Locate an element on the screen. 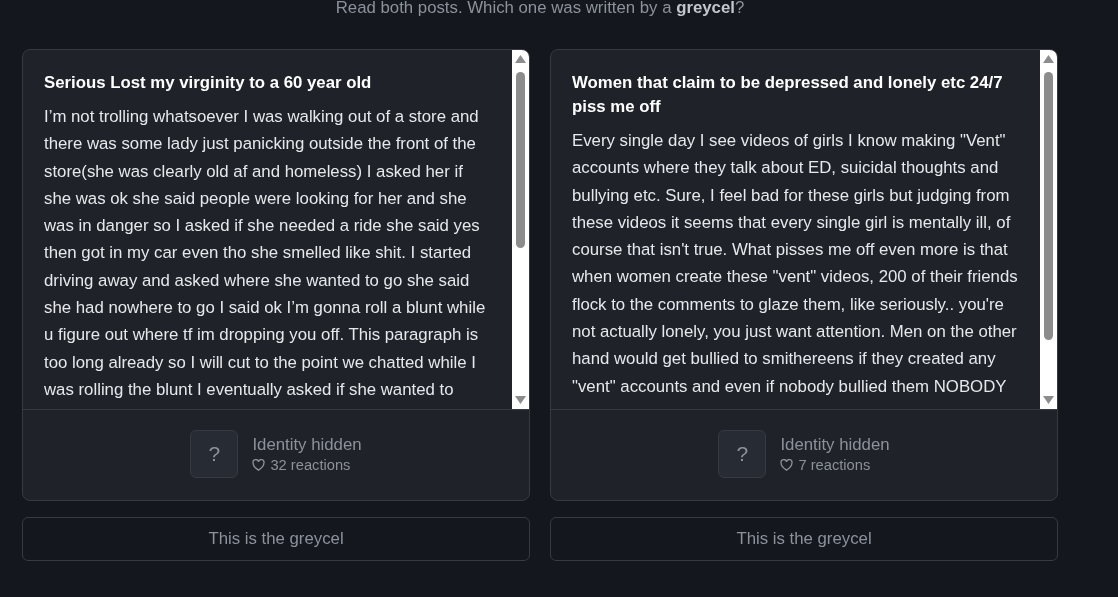 The height and width of the screenshot is (597, 1118). post-title: Women that claim to be depressed and lonely etc 24/7 piss me off is located at coordinates (788, 95).